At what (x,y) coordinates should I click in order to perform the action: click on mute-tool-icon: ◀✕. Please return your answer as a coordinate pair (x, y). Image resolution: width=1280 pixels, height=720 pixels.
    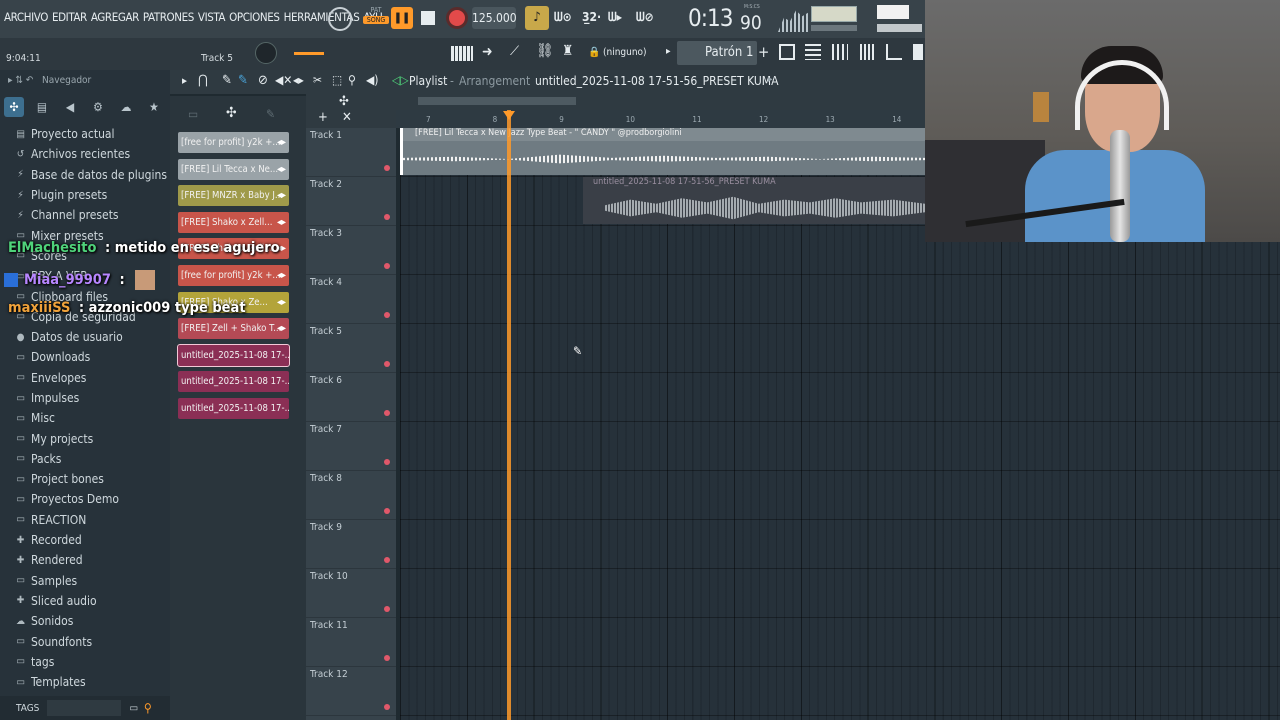
    Looking at the image, I should click on (283, 80).